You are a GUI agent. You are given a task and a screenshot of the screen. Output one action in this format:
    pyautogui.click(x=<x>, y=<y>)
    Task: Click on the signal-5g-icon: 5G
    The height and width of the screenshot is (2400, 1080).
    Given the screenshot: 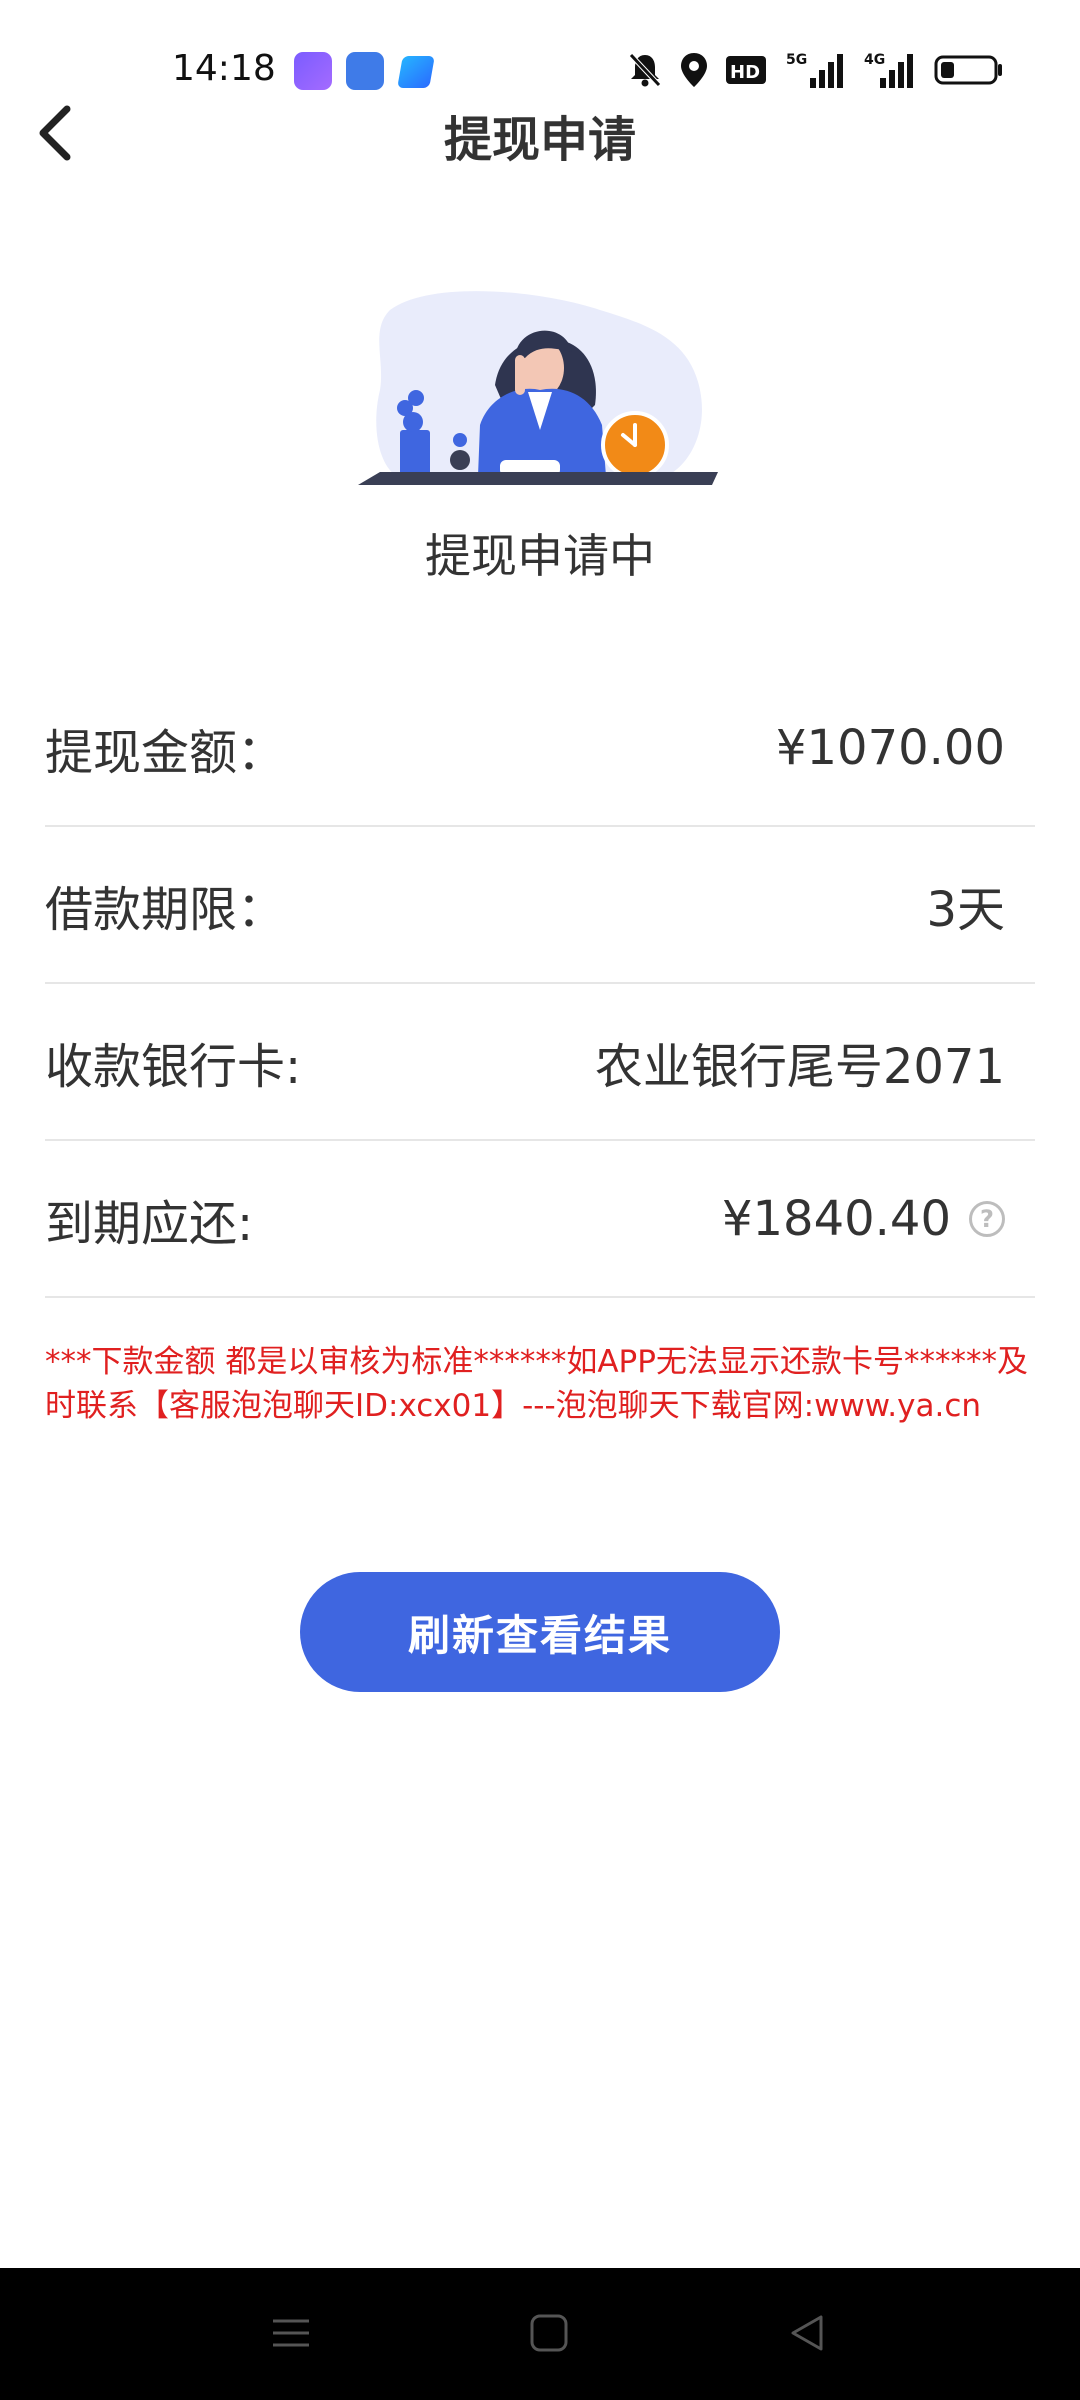 What is the action you would take?
    pyautogui.click(x=816, y=70)
    